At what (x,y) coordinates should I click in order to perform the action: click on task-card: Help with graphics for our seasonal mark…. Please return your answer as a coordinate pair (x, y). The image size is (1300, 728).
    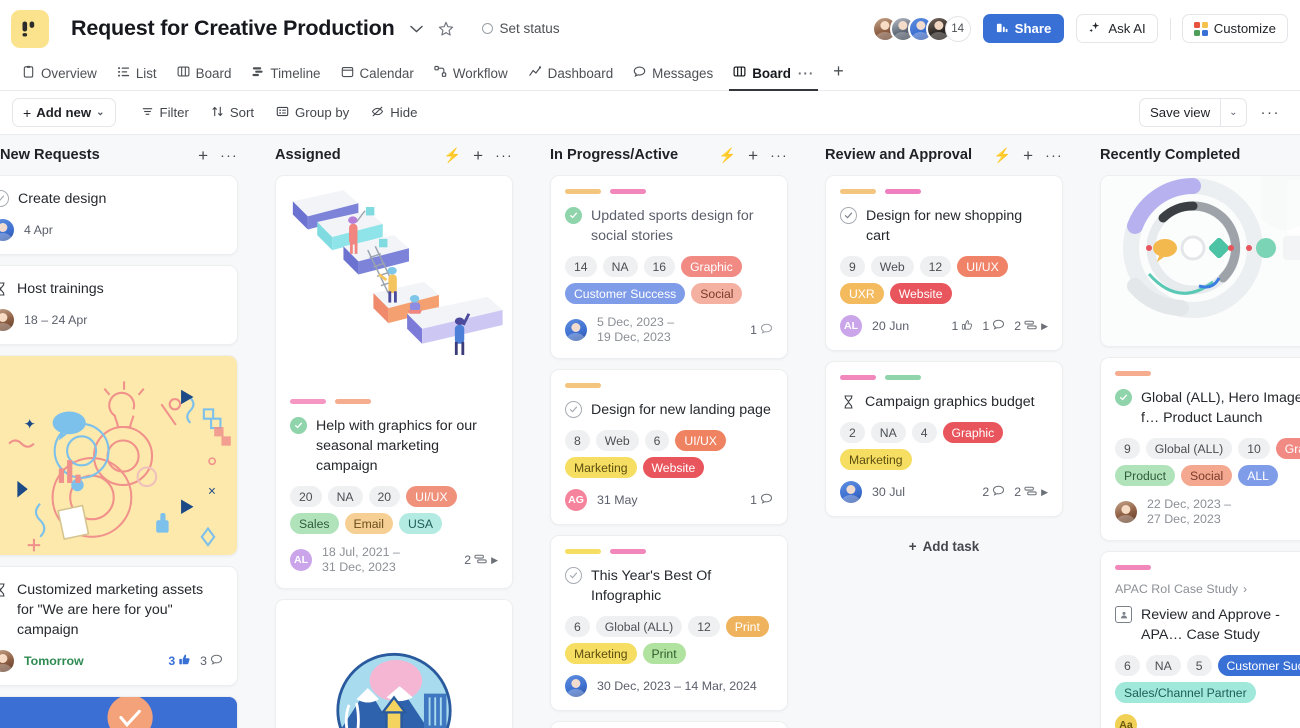
    Looking at the image, I should click on (394, 382).